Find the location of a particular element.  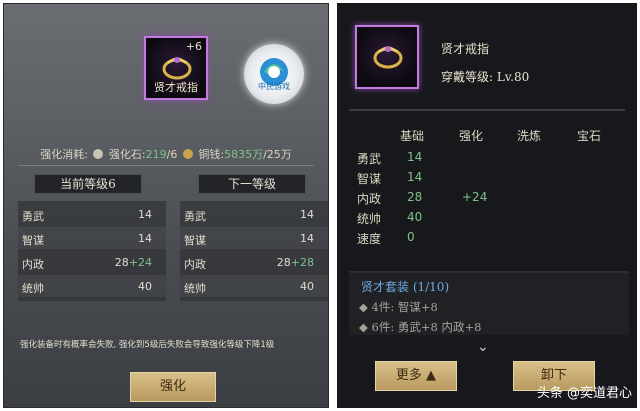

stat-row: 内政 28+28 is located at coordinates (254, 262).